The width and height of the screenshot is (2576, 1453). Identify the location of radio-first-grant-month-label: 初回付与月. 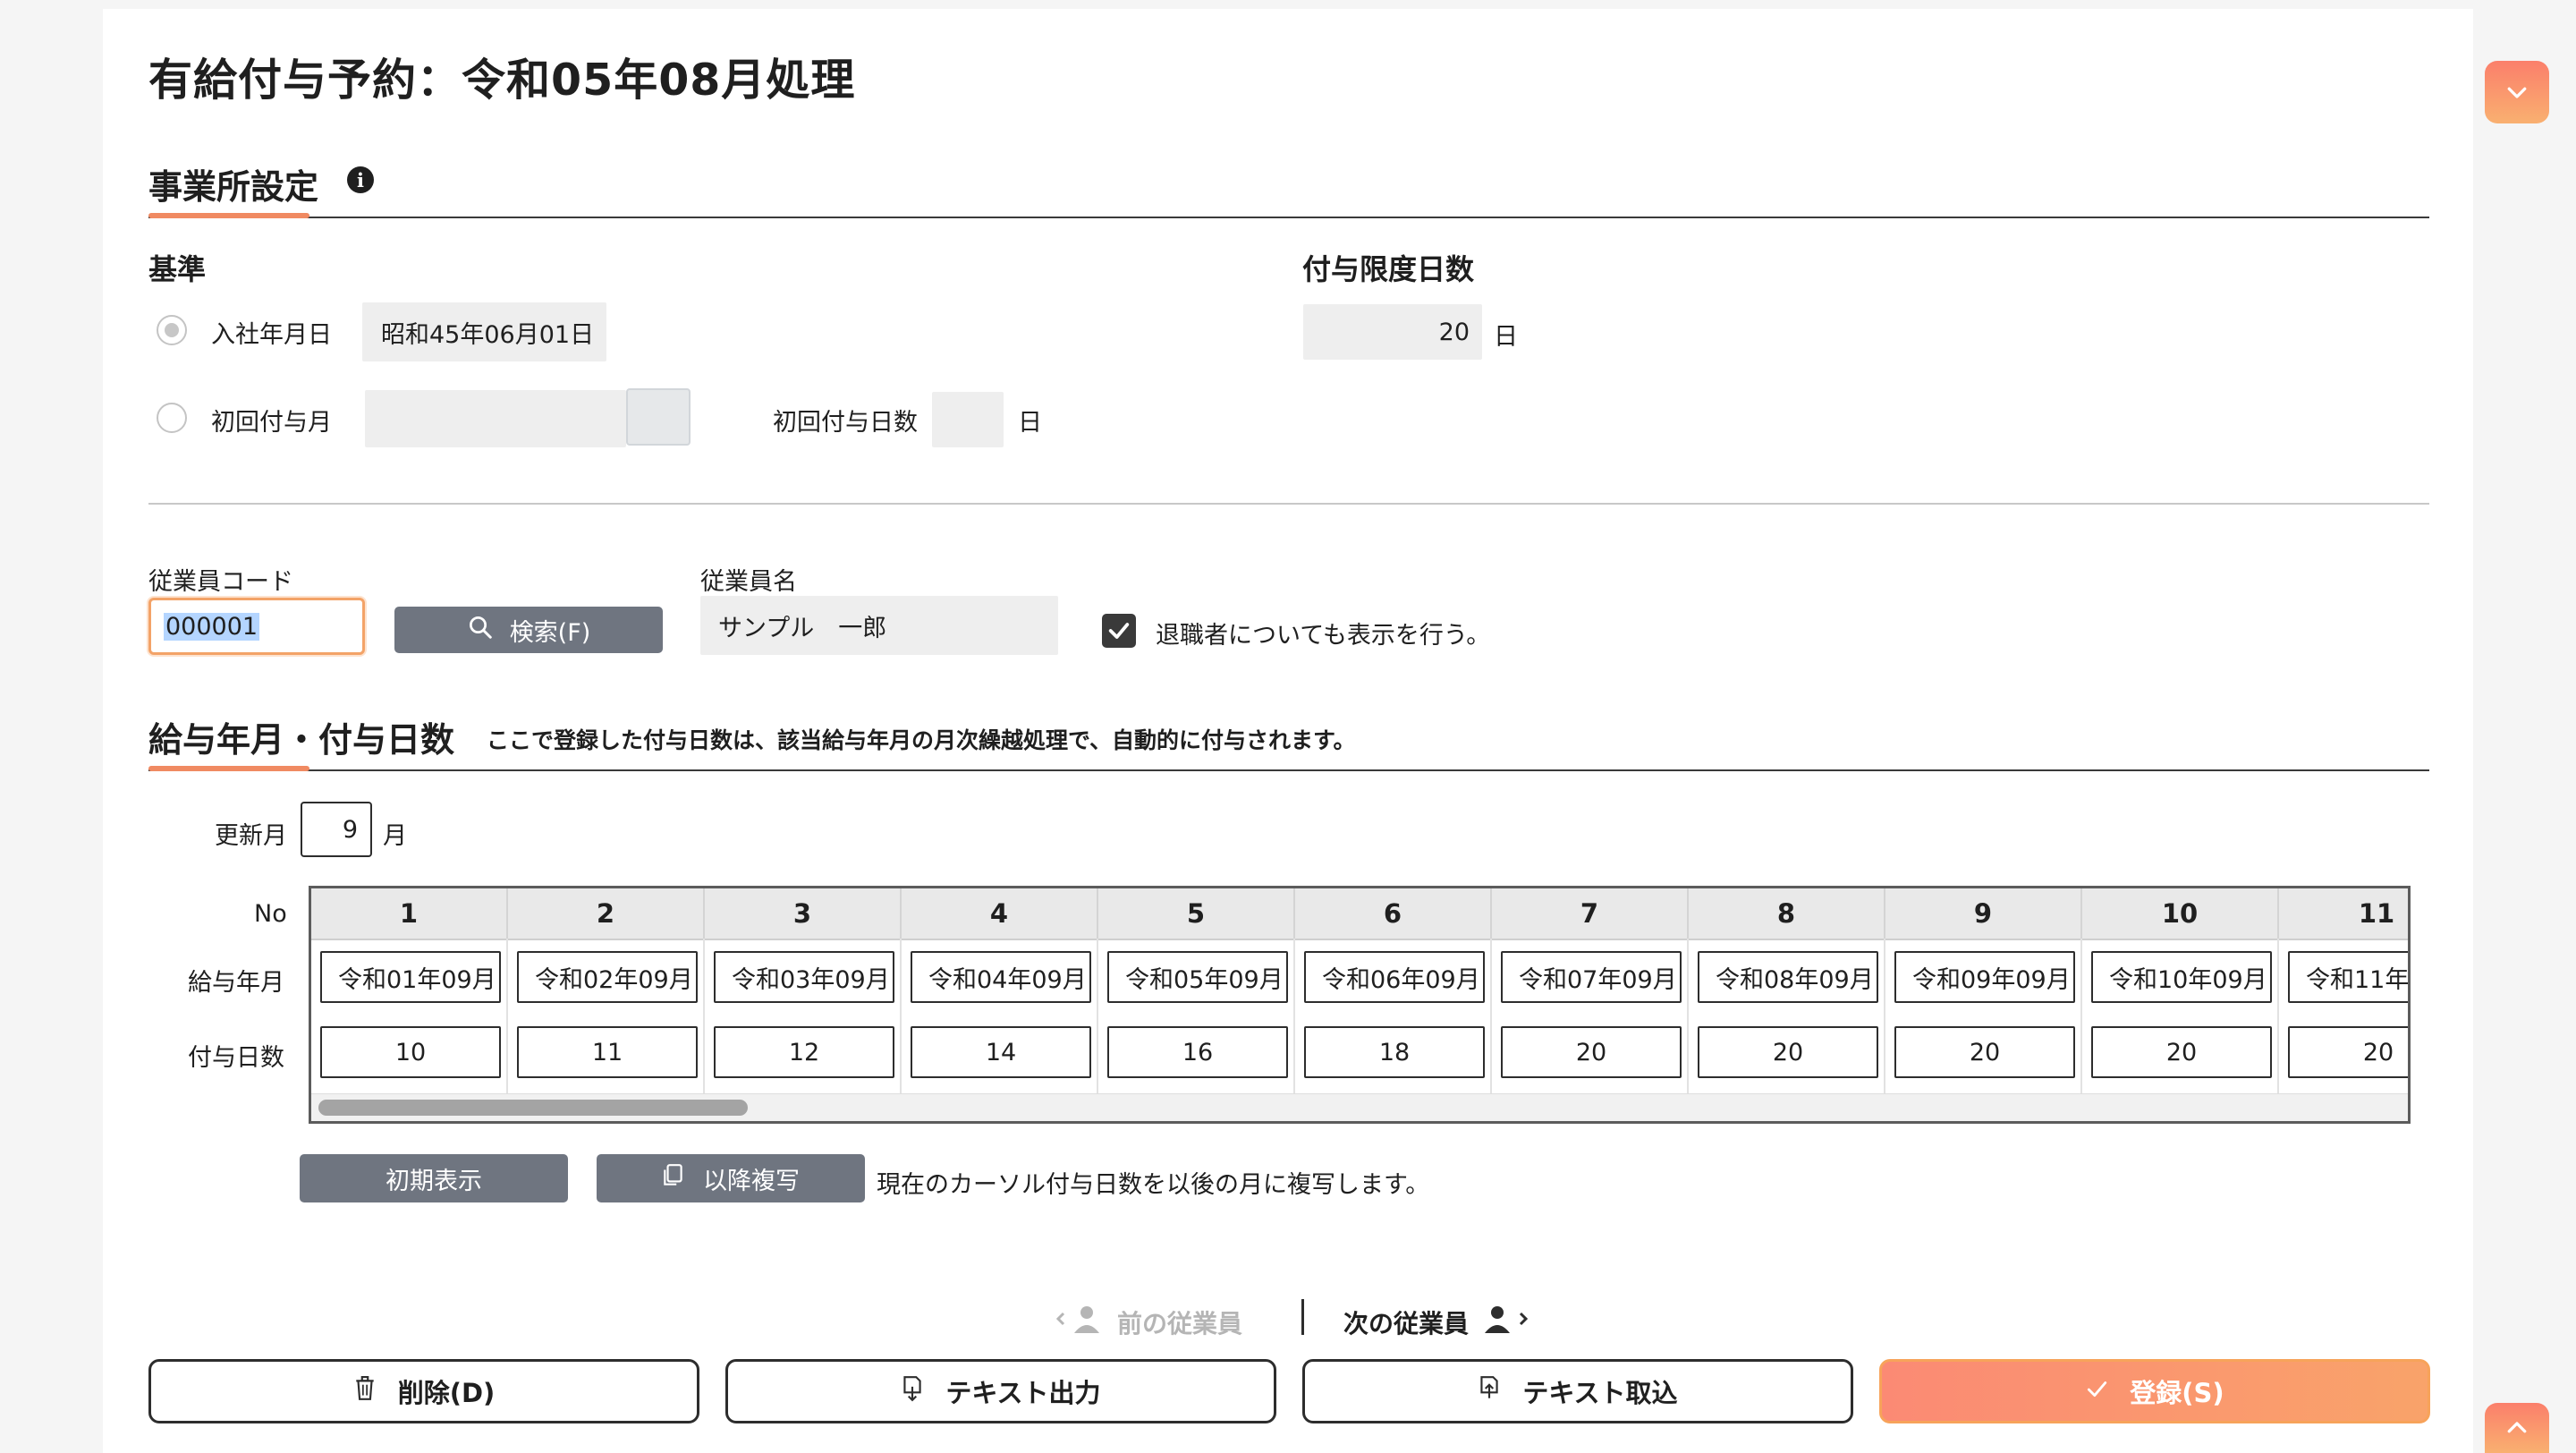
(271, 423).